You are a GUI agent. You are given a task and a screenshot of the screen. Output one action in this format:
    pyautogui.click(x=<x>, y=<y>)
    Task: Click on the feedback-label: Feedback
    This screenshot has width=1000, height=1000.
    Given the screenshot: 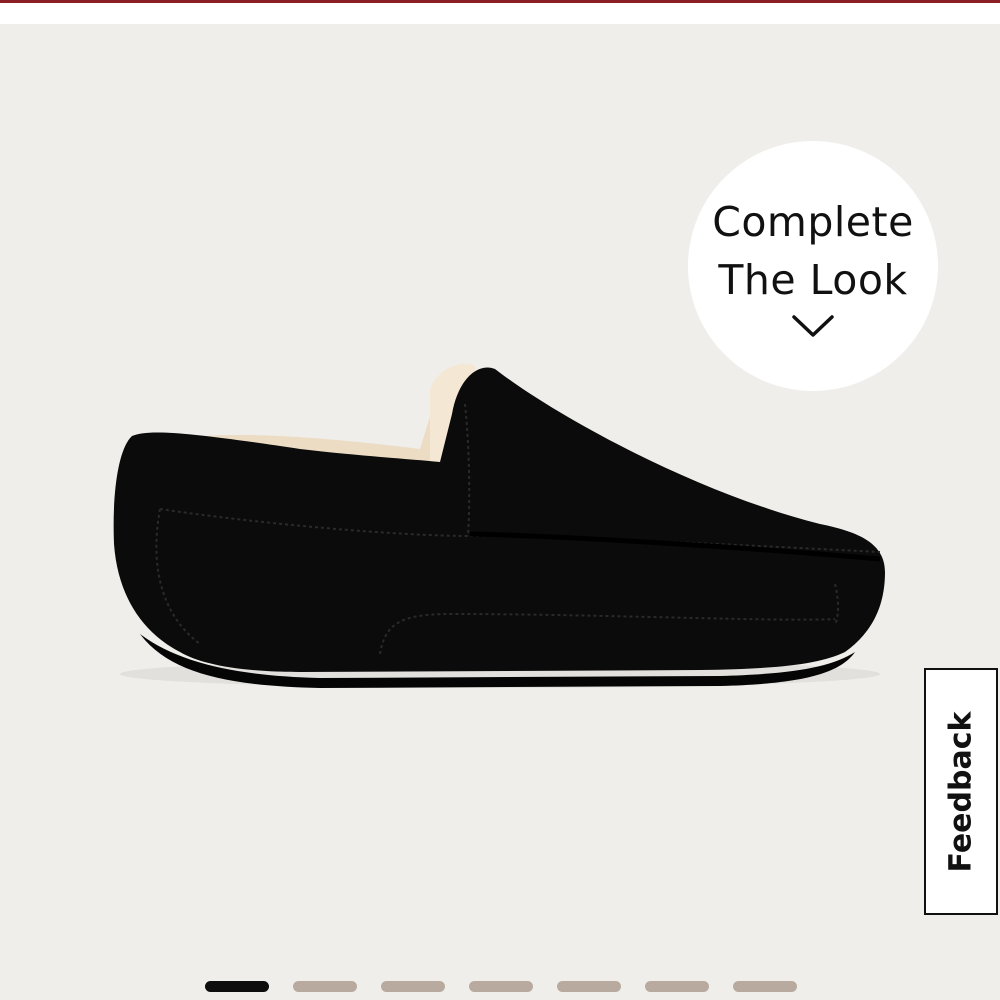 What is the action you would take?
    pyautogui.click(x=961, y=791)
    